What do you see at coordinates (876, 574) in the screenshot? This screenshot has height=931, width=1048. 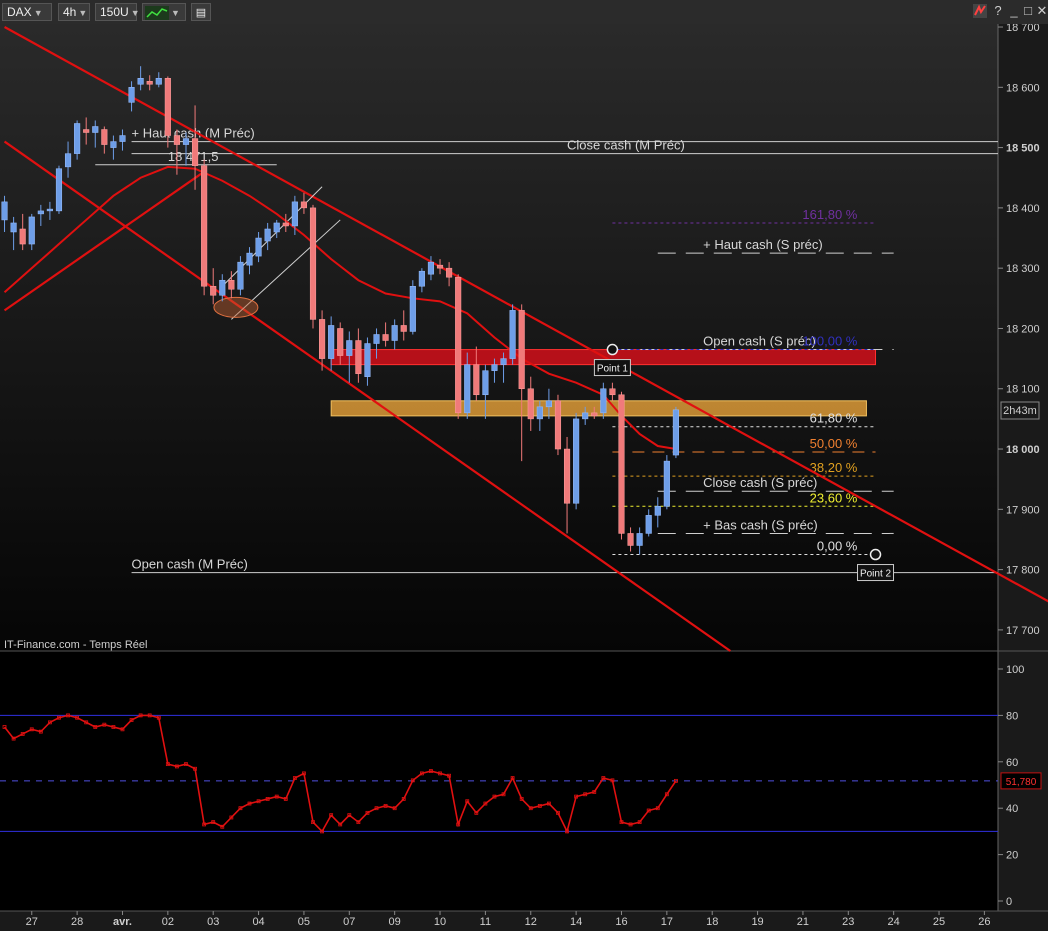 I see `point-label: Point 2` at bounding box center [876, 574].